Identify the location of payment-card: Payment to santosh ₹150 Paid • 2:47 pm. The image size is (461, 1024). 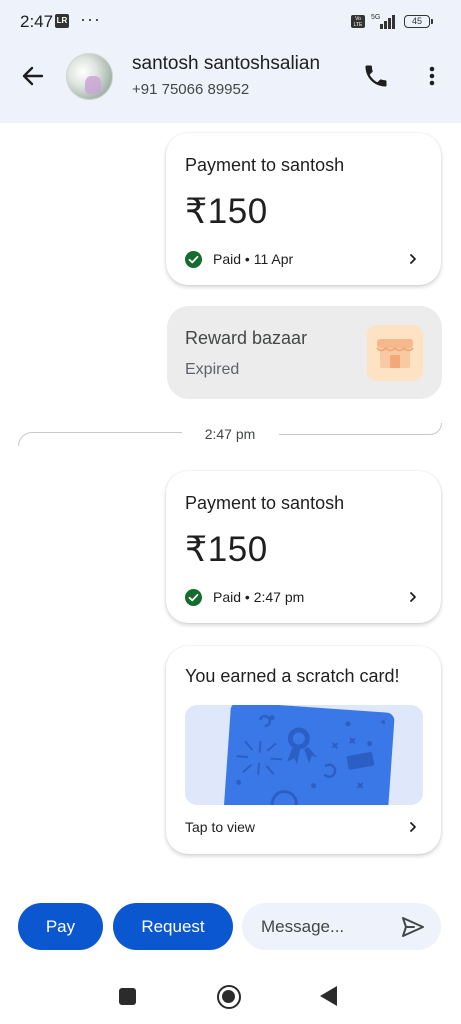
(303, 547).